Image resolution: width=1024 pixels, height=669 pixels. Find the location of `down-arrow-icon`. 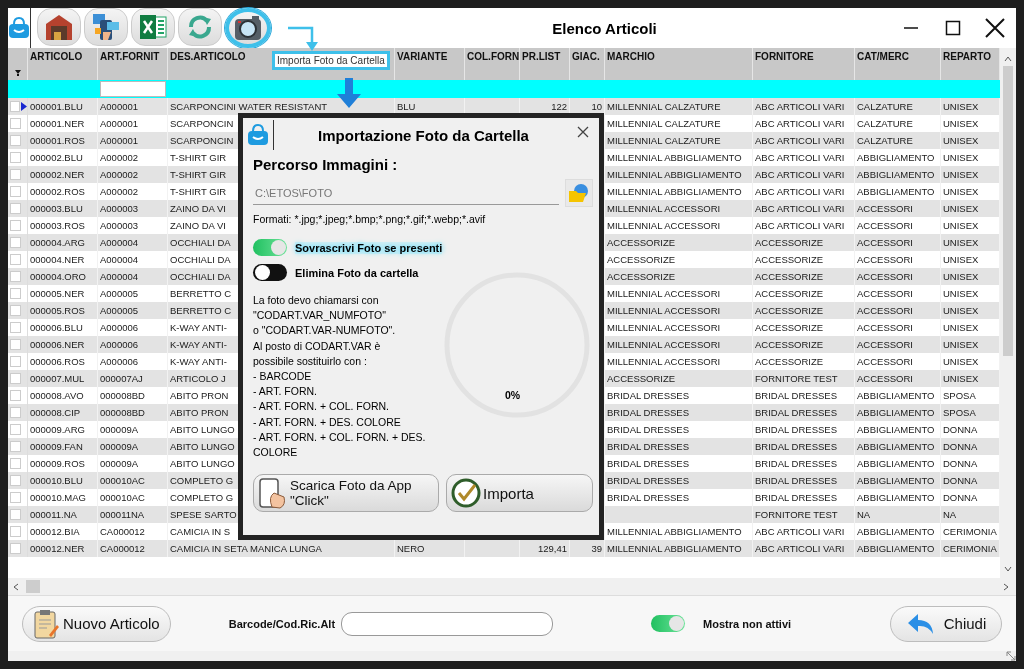

down-arrow-icon is located at coordinates (349, 93).